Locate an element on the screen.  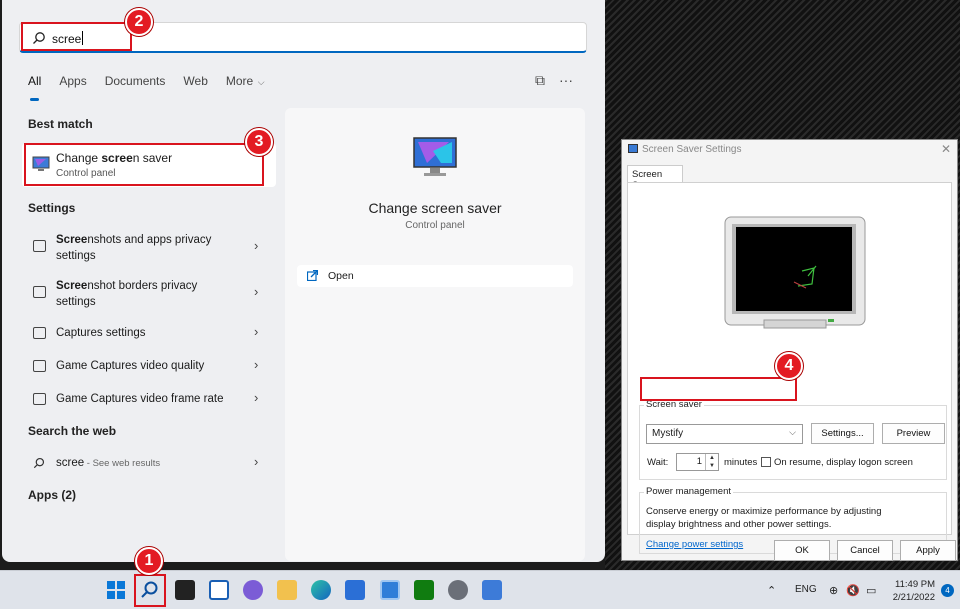
settings-item-label: Game Captures video quality is located at coordinates (130, 366).